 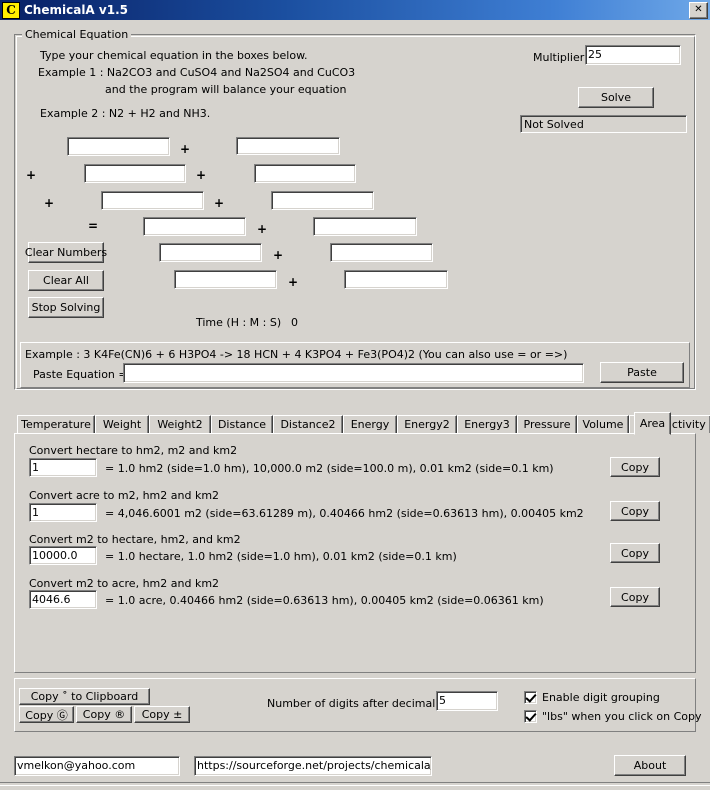 I want to click on close-icon: ✕, so click(x=698, y=10).